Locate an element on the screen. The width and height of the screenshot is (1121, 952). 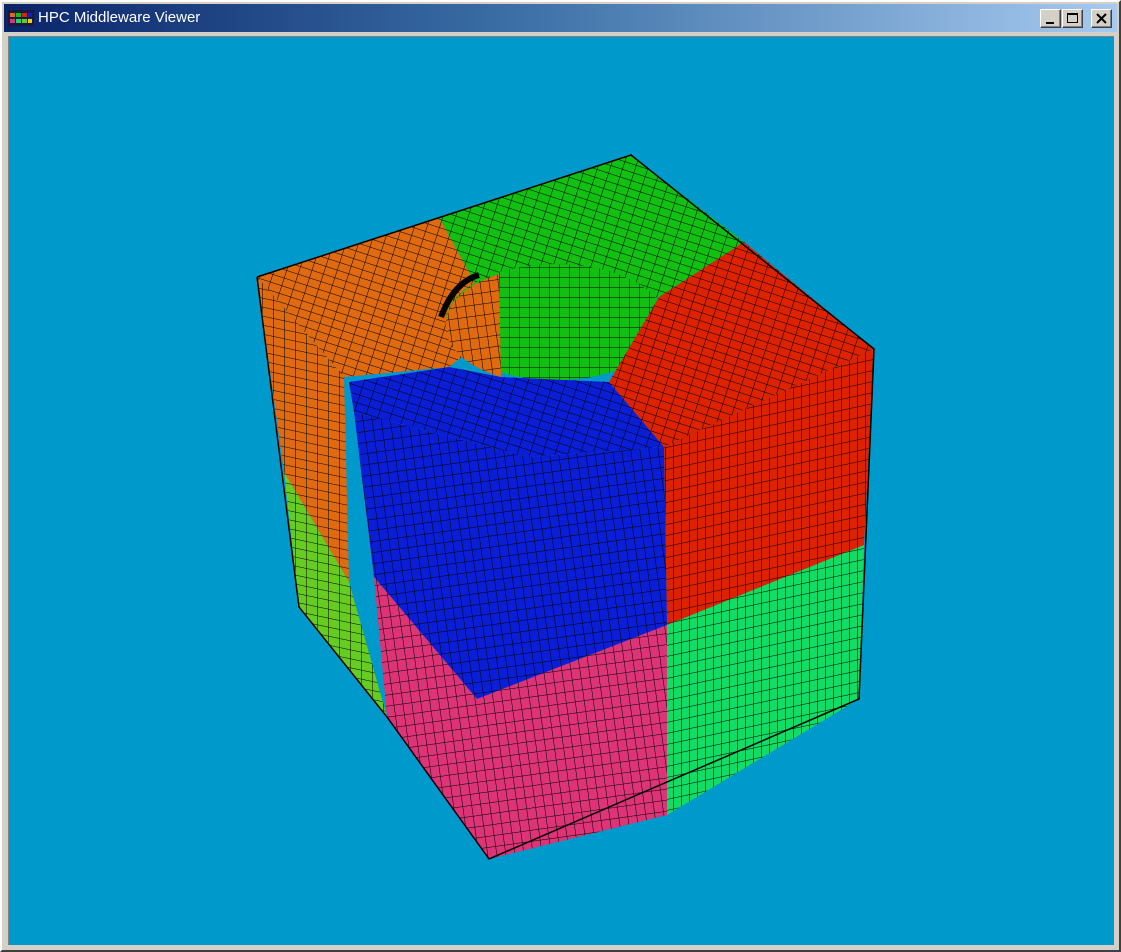
title-bar: HPC Middleware Viewer is located at coordinates (560, 18).